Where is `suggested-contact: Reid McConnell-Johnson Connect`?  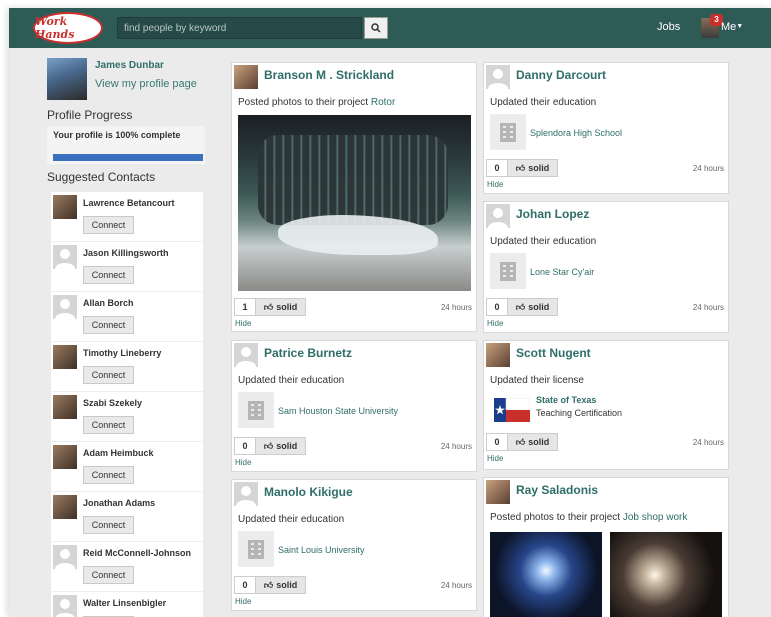 suggested-contact: Reid McConnell-Johnson Connect is located at coordinates (127, 567).